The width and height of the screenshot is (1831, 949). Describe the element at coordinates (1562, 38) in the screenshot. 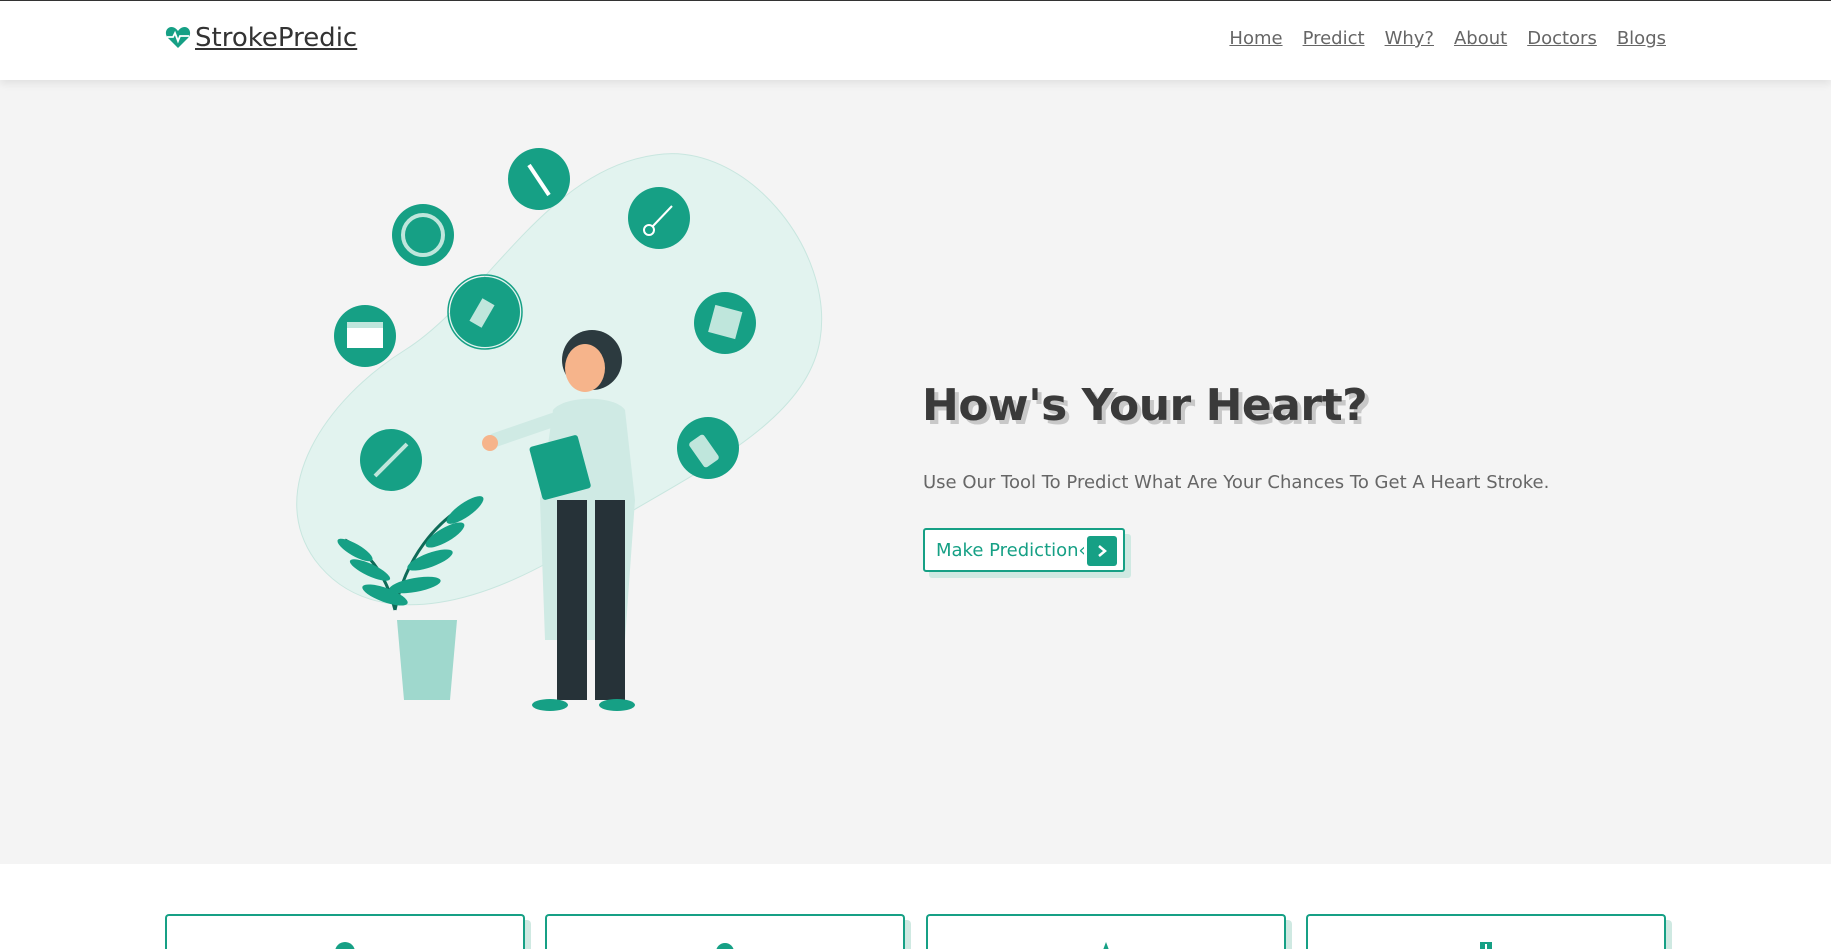

I see `nav-doctors: Doctors` at that location.